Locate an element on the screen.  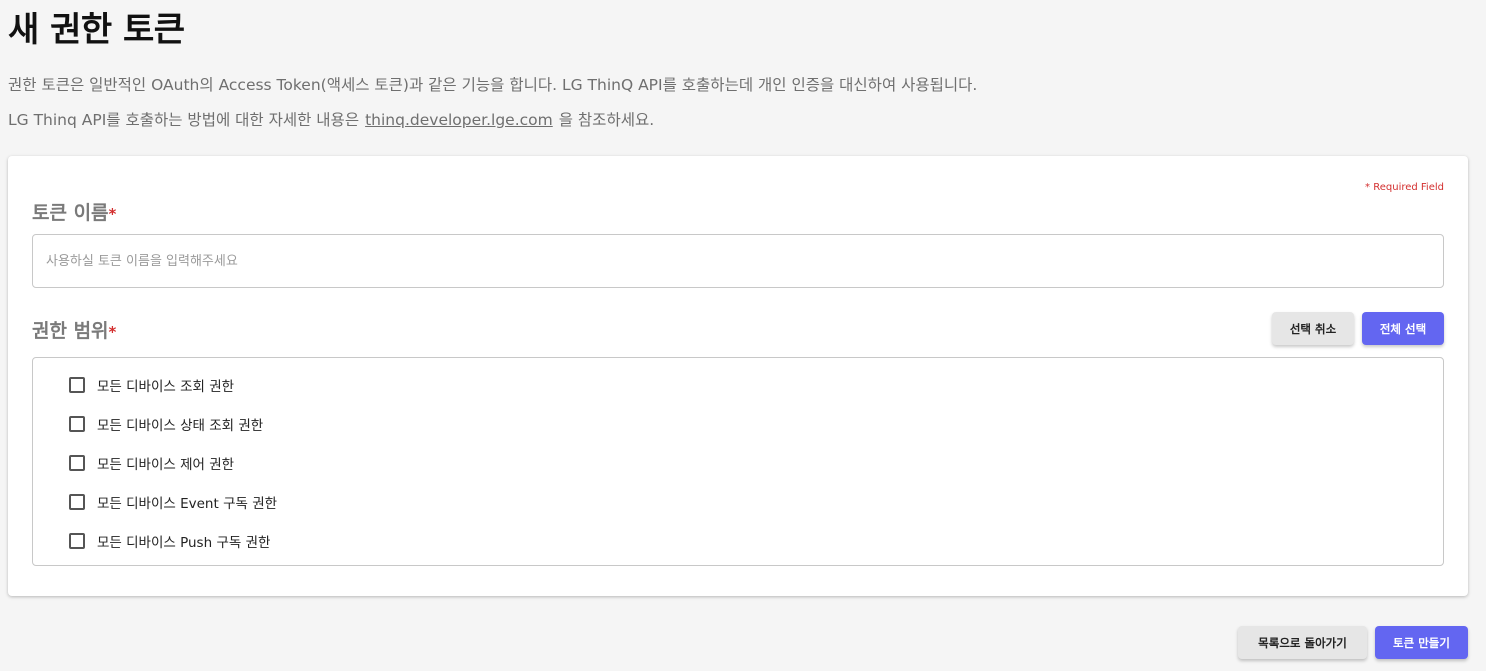
scope-item-device-control: 모든 디바이스 제어 권한 is located at coordinates (151, 463).